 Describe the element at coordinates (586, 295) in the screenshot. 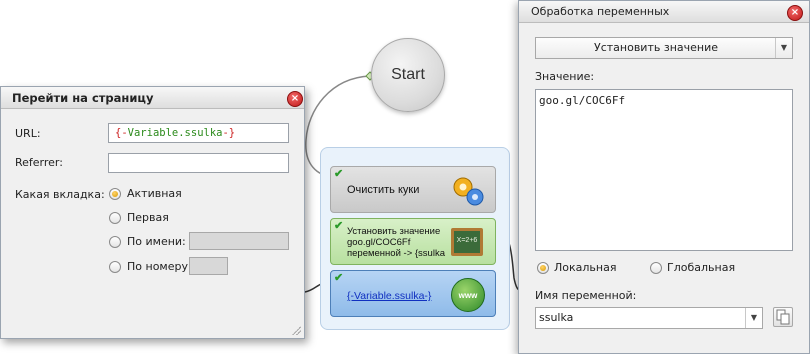

I see `var-name-label: Имя переменной:` at that location.